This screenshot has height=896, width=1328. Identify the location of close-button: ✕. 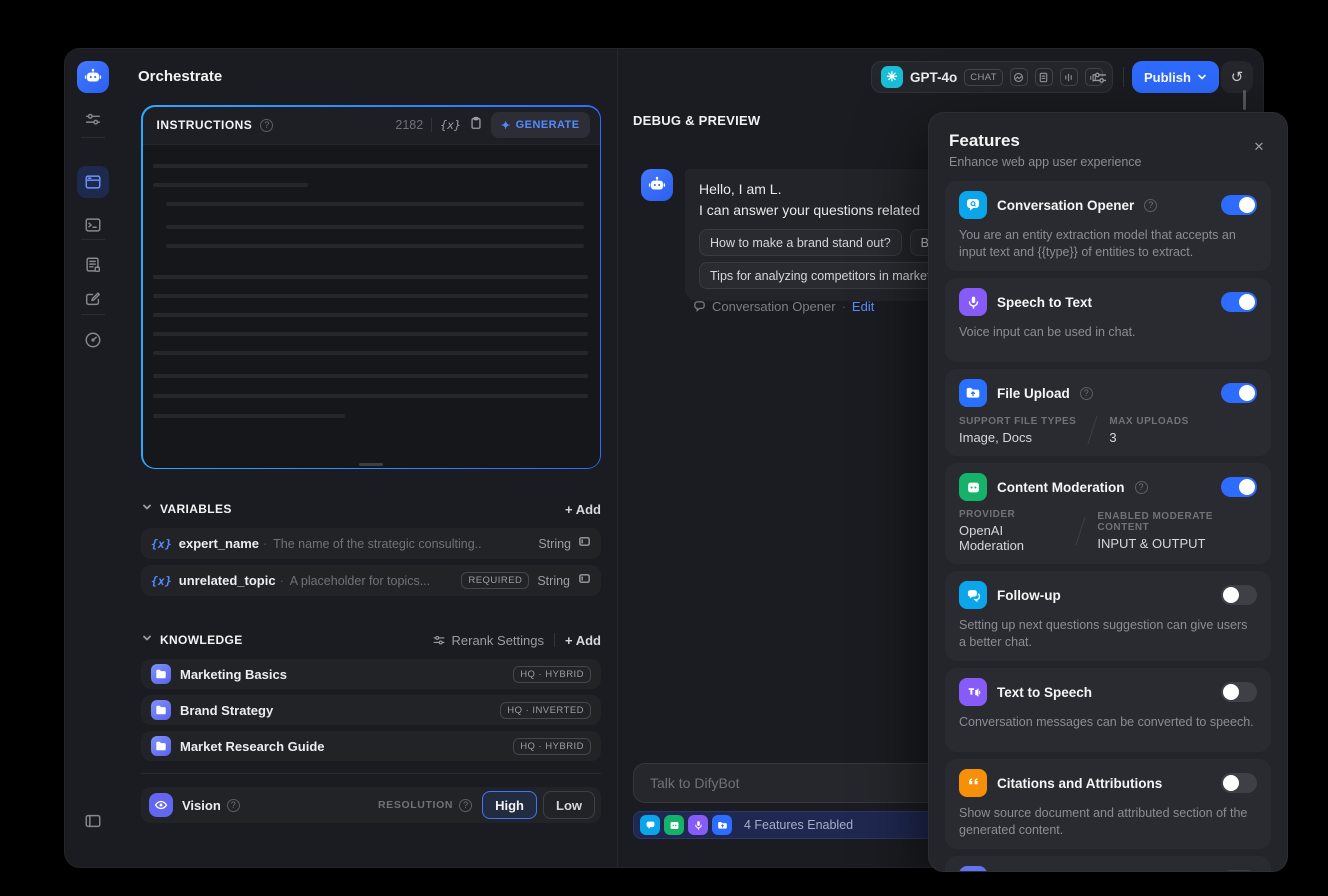
(1259, 147).